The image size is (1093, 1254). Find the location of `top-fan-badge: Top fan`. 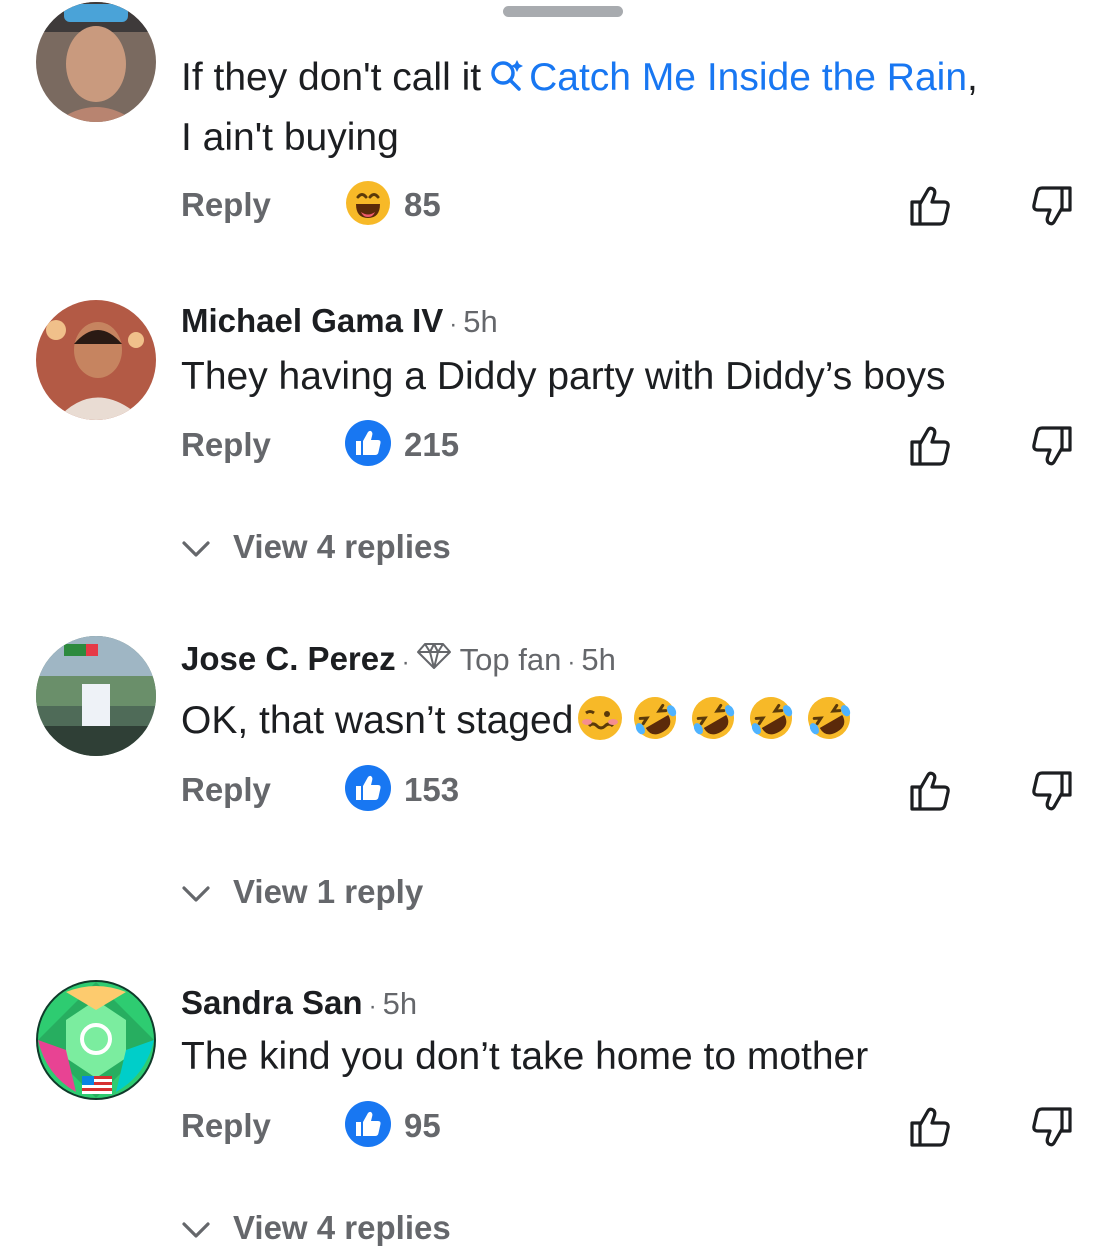

top-fan-badge: Top fan is located at coordinates (489, 660).